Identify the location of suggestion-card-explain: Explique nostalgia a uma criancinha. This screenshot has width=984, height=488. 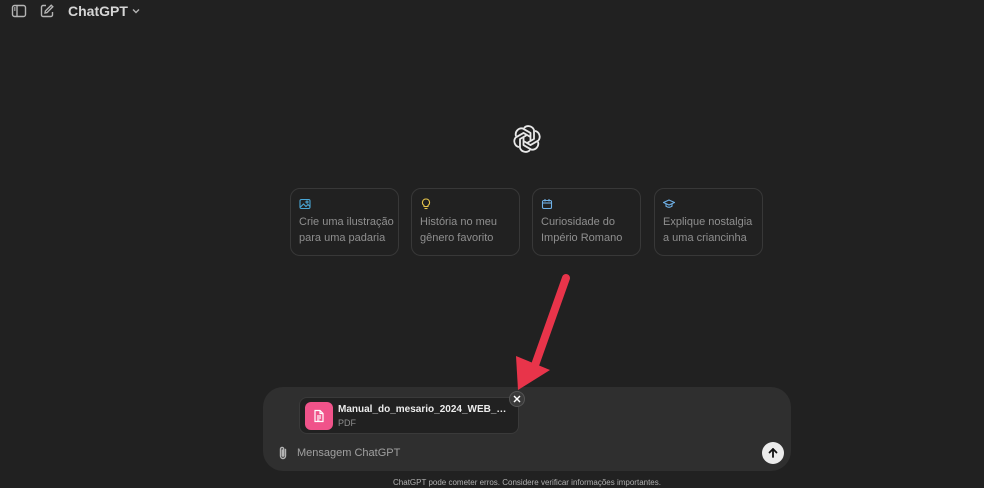
(708, 222).